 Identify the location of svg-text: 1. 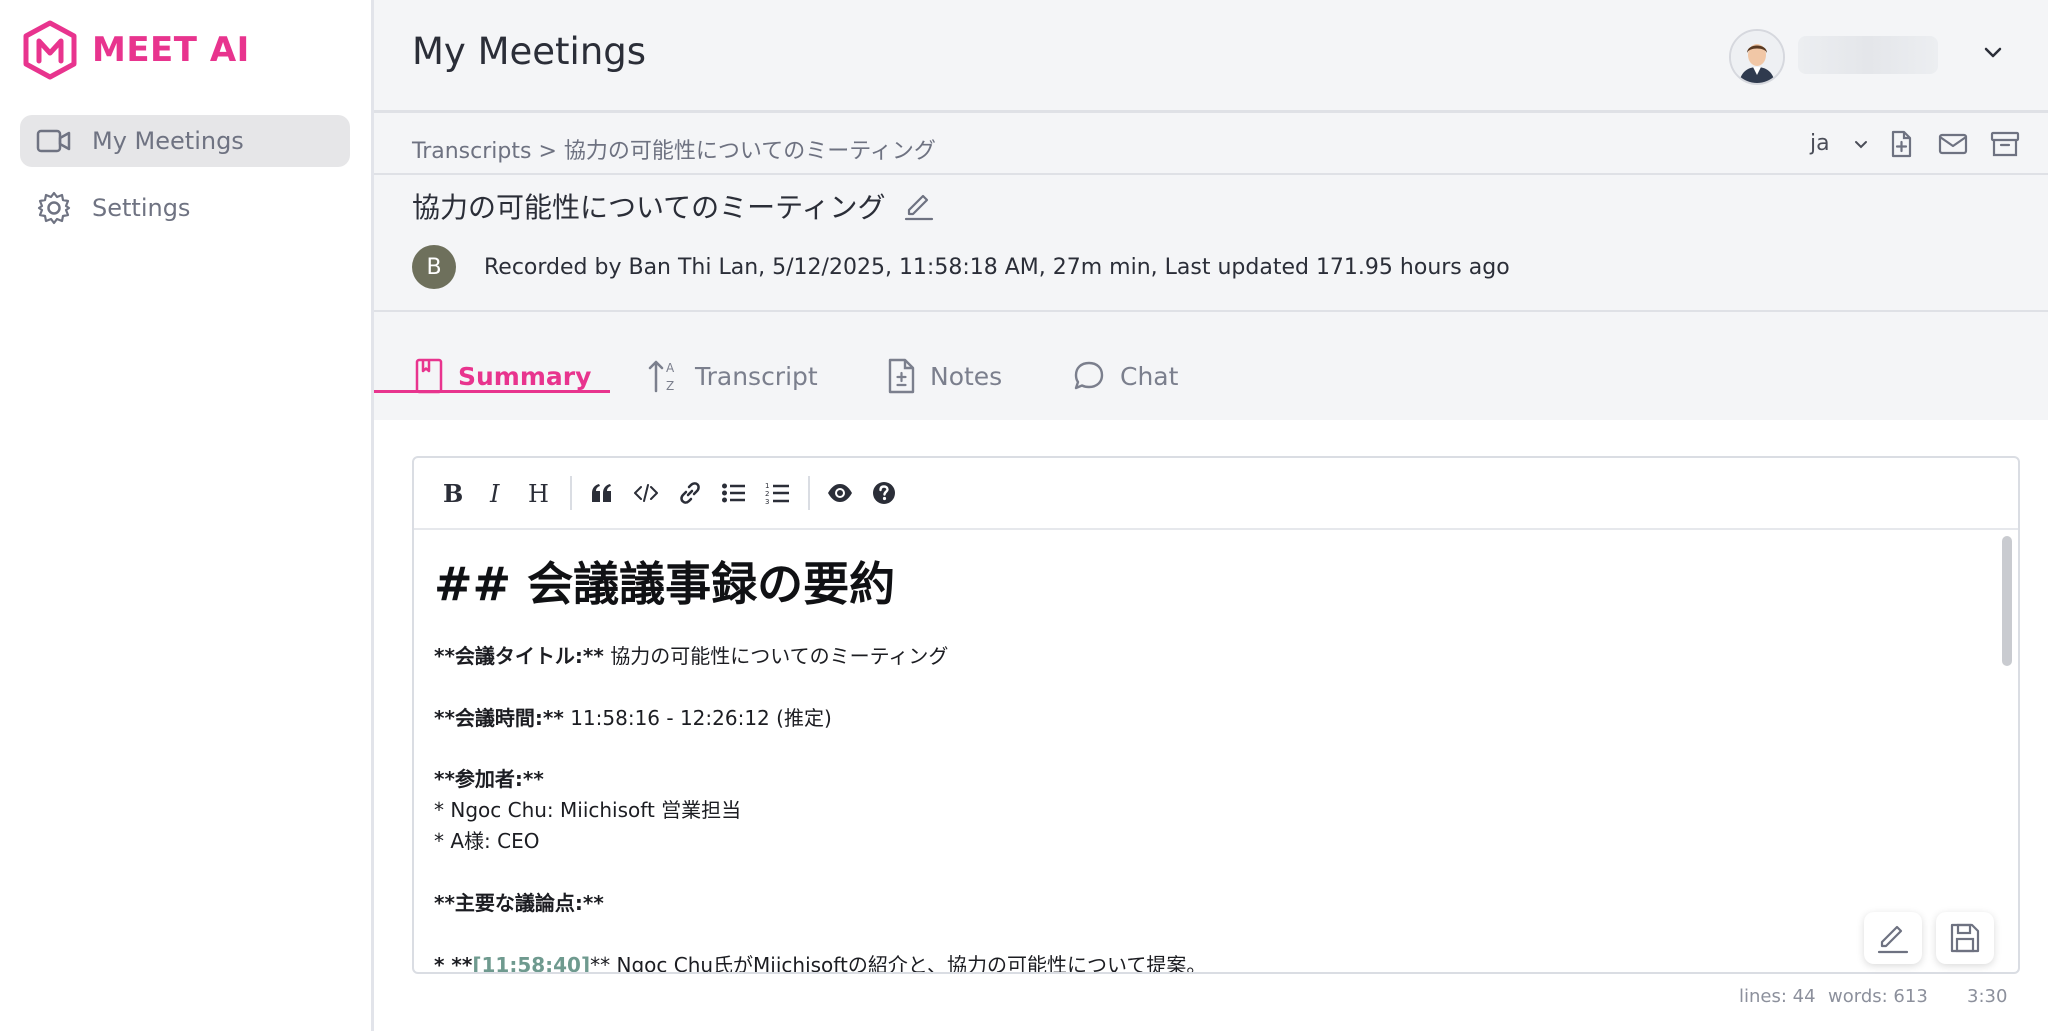
(767, 486).